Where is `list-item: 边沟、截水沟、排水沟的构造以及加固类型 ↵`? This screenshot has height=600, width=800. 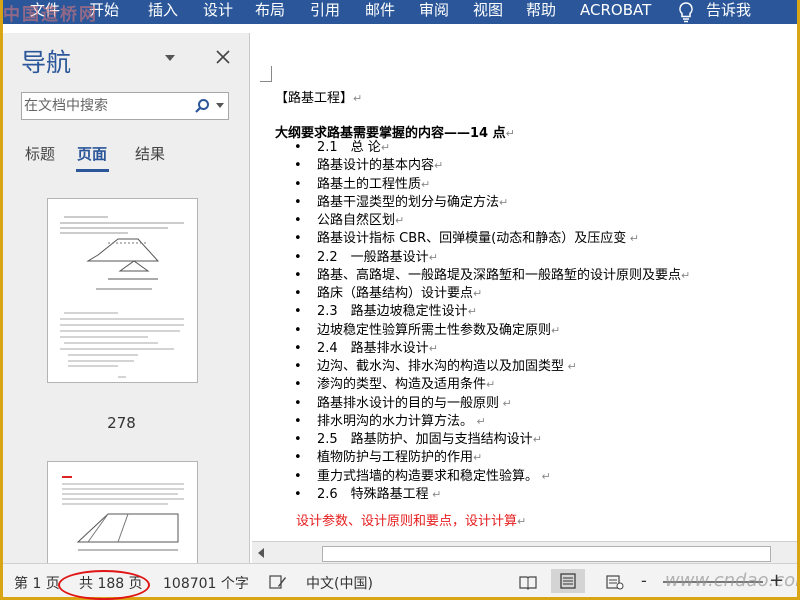 list-item: 边沟、截水沟、排水沟的构造以及加固类型 ↵ is located at coordinates (542, 367).